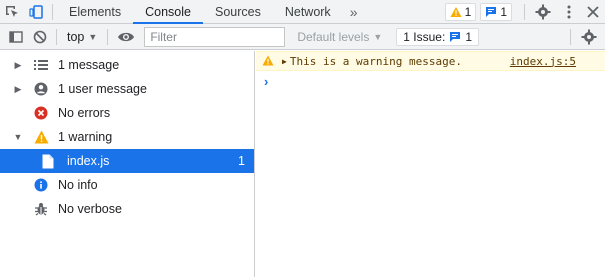 Image resolution: width=605 pixels, height=277 pixels. Describe the element at coordinates (376, 61) in the screenshot. I see `warning-text: This is a warning message.` at that location.